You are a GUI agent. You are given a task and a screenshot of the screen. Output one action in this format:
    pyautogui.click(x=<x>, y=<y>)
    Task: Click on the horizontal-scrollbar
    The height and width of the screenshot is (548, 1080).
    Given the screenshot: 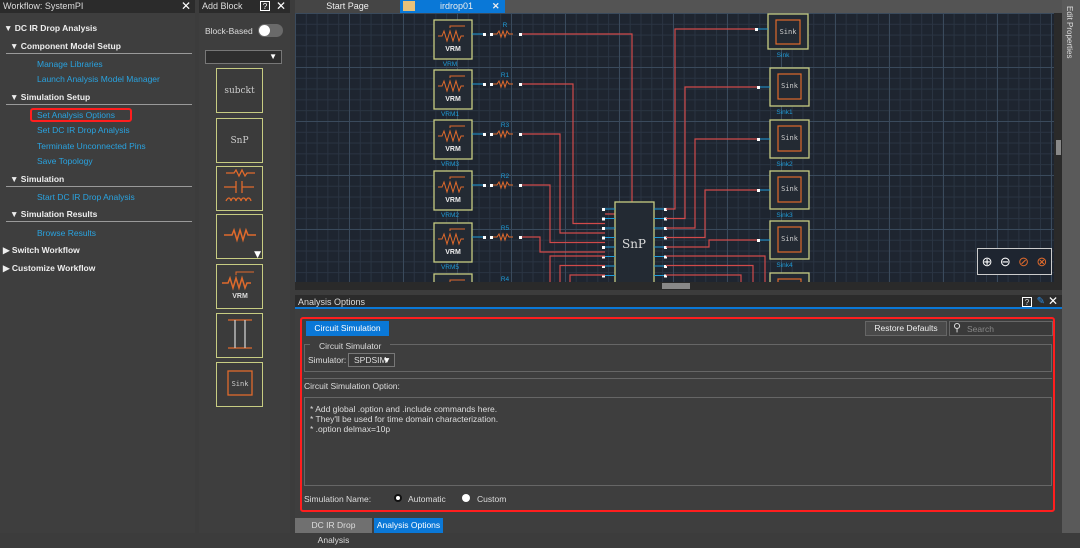 What is the action you would take?
    pyautogui.click(x=678, y=286)
    